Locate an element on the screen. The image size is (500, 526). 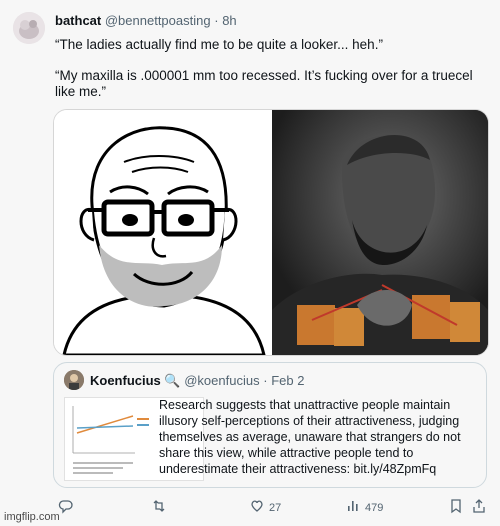
quote-header: Koenfucius 🔍 @koenfucius · Feb 2 is located at coordinates (197, 381).